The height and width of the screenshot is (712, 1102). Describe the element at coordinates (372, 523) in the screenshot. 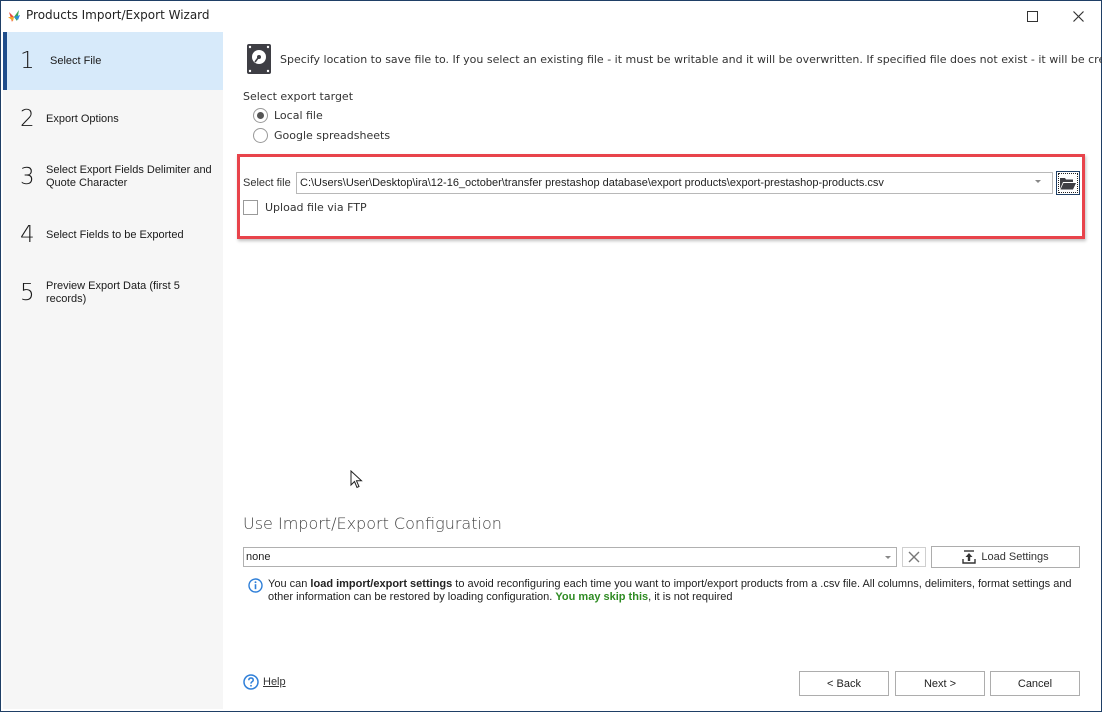

I see `config-section-title: Use Import/Export Configuration` at that location.